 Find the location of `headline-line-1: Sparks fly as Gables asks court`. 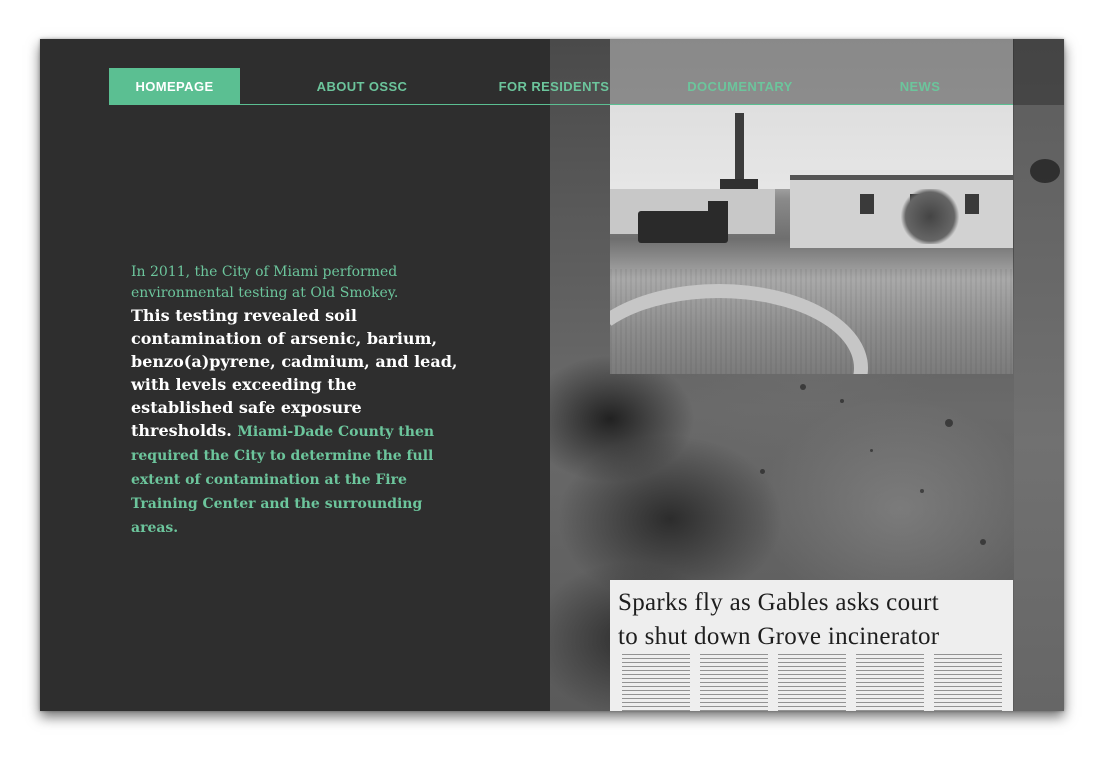

headline-line-1: Sparks fly as Gables asks court is located at coordinates (779, 602).